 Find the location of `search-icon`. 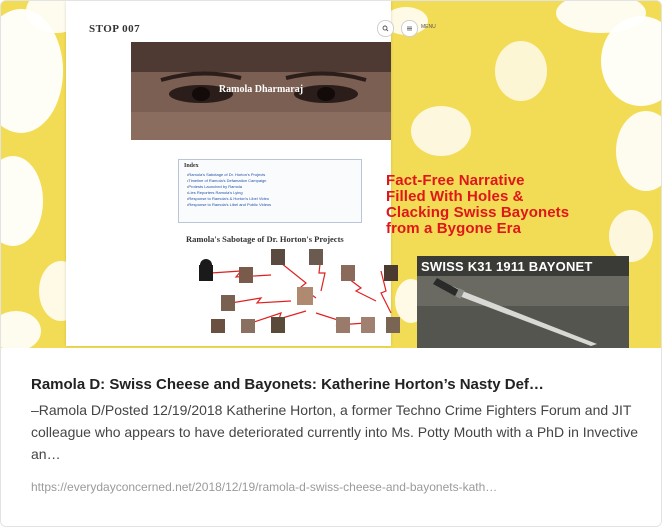

search-icon is located at coordinates (385, 28).